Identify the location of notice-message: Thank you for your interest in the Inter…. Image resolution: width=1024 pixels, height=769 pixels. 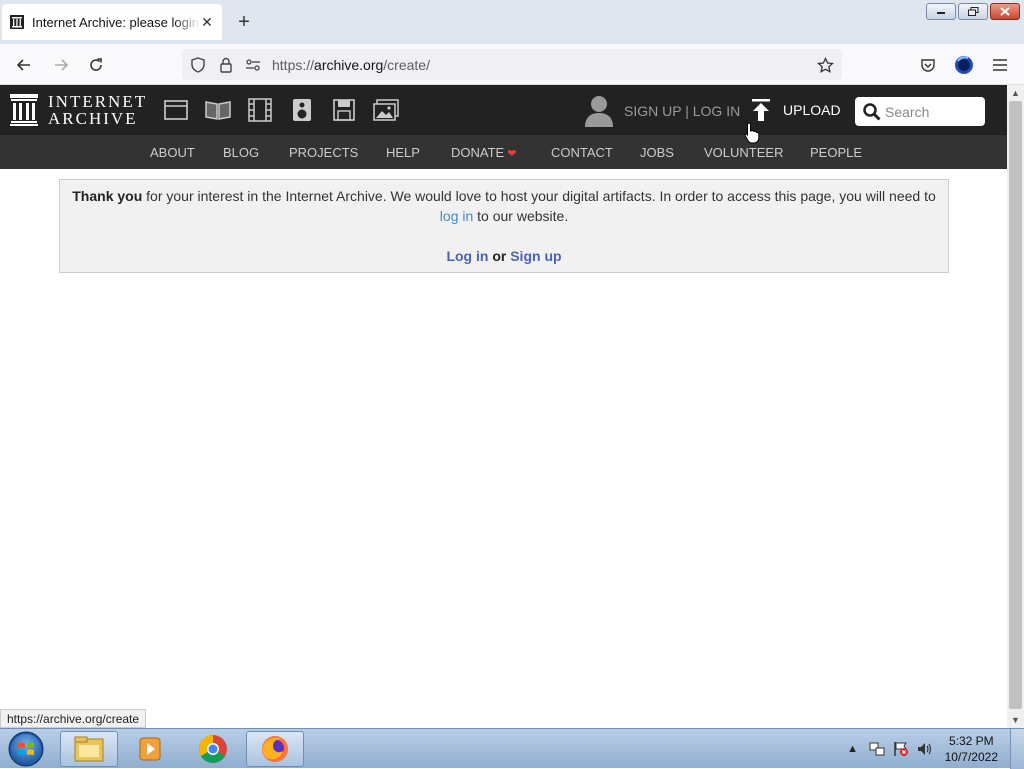
(504, 206).